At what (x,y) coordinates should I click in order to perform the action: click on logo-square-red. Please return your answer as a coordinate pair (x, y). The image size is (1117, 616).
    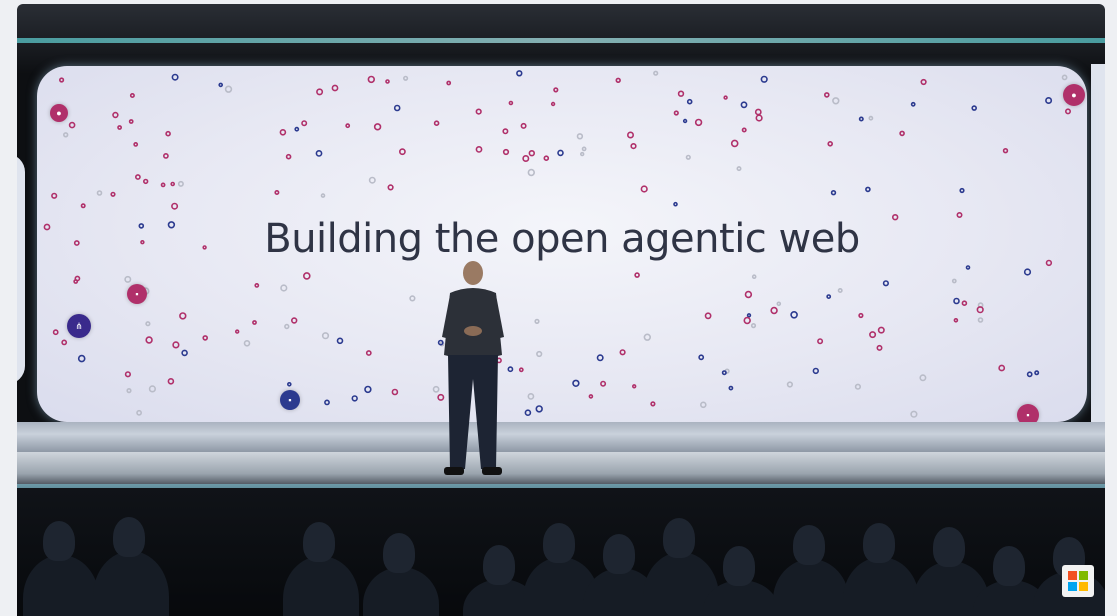
    Looking at the image, I should click on (1072, 575).